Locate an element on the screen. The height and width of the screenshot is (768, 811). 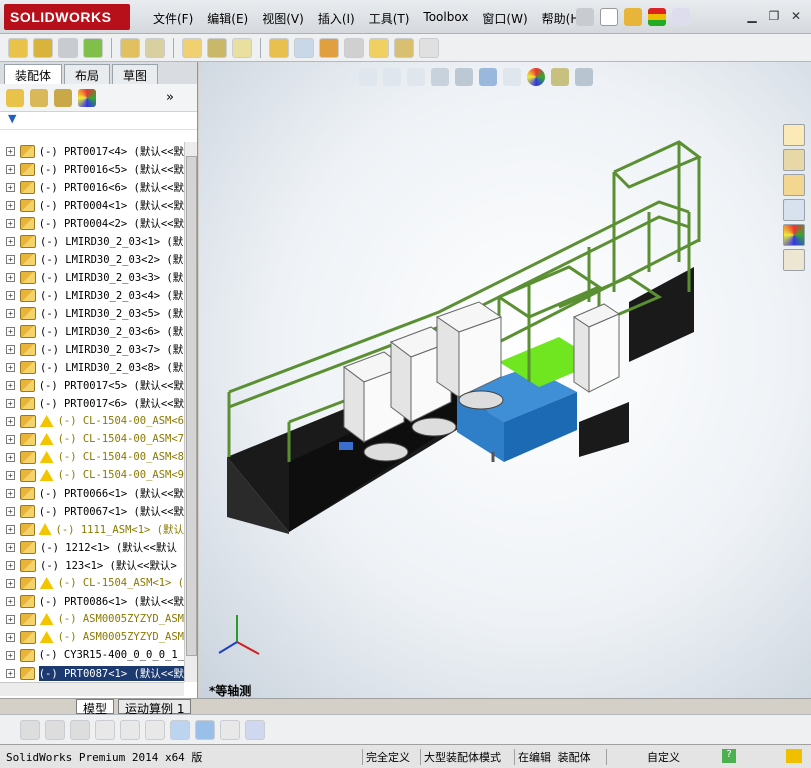
clearance-icon is located at coordinates (404, 47).